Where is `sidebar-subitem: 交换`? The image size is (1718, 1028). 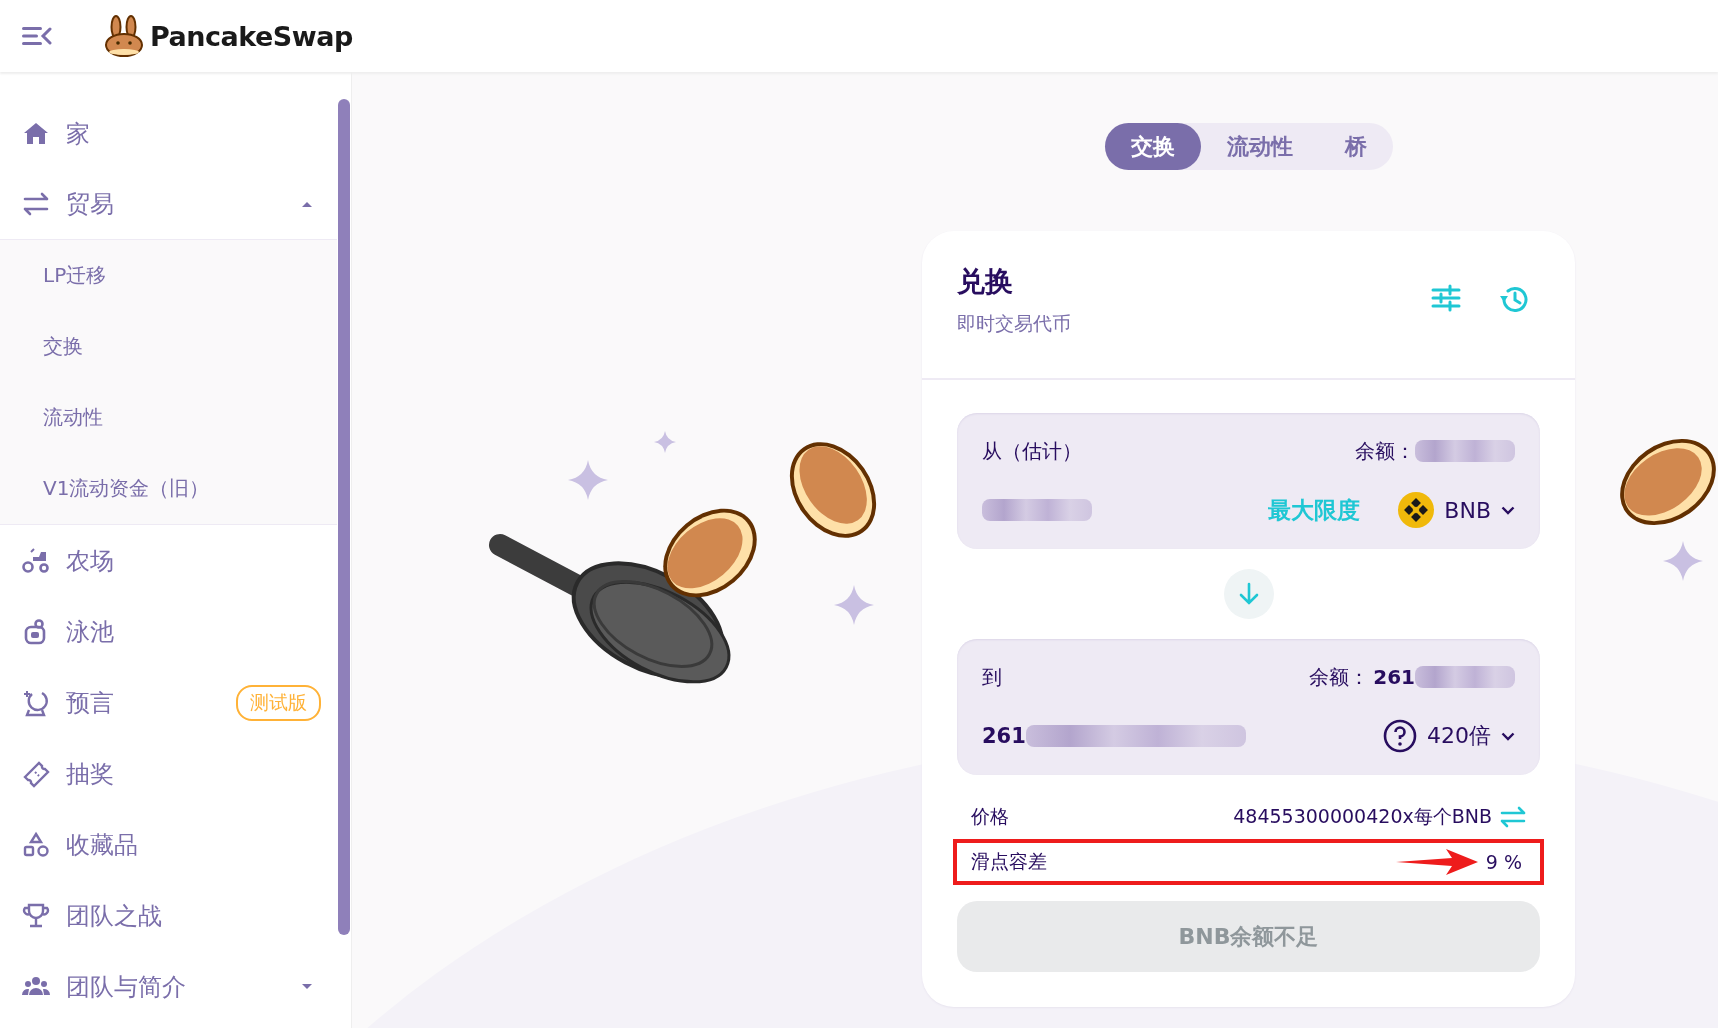
sidebar-subitem: 交换 is located at coordinates (168, 346).